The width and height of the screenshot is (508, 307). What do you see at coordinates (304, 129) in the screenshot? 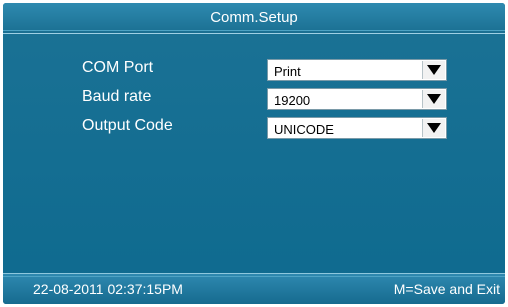
I see `output-code-value: UNICODE` at bounding box center [304, 129].